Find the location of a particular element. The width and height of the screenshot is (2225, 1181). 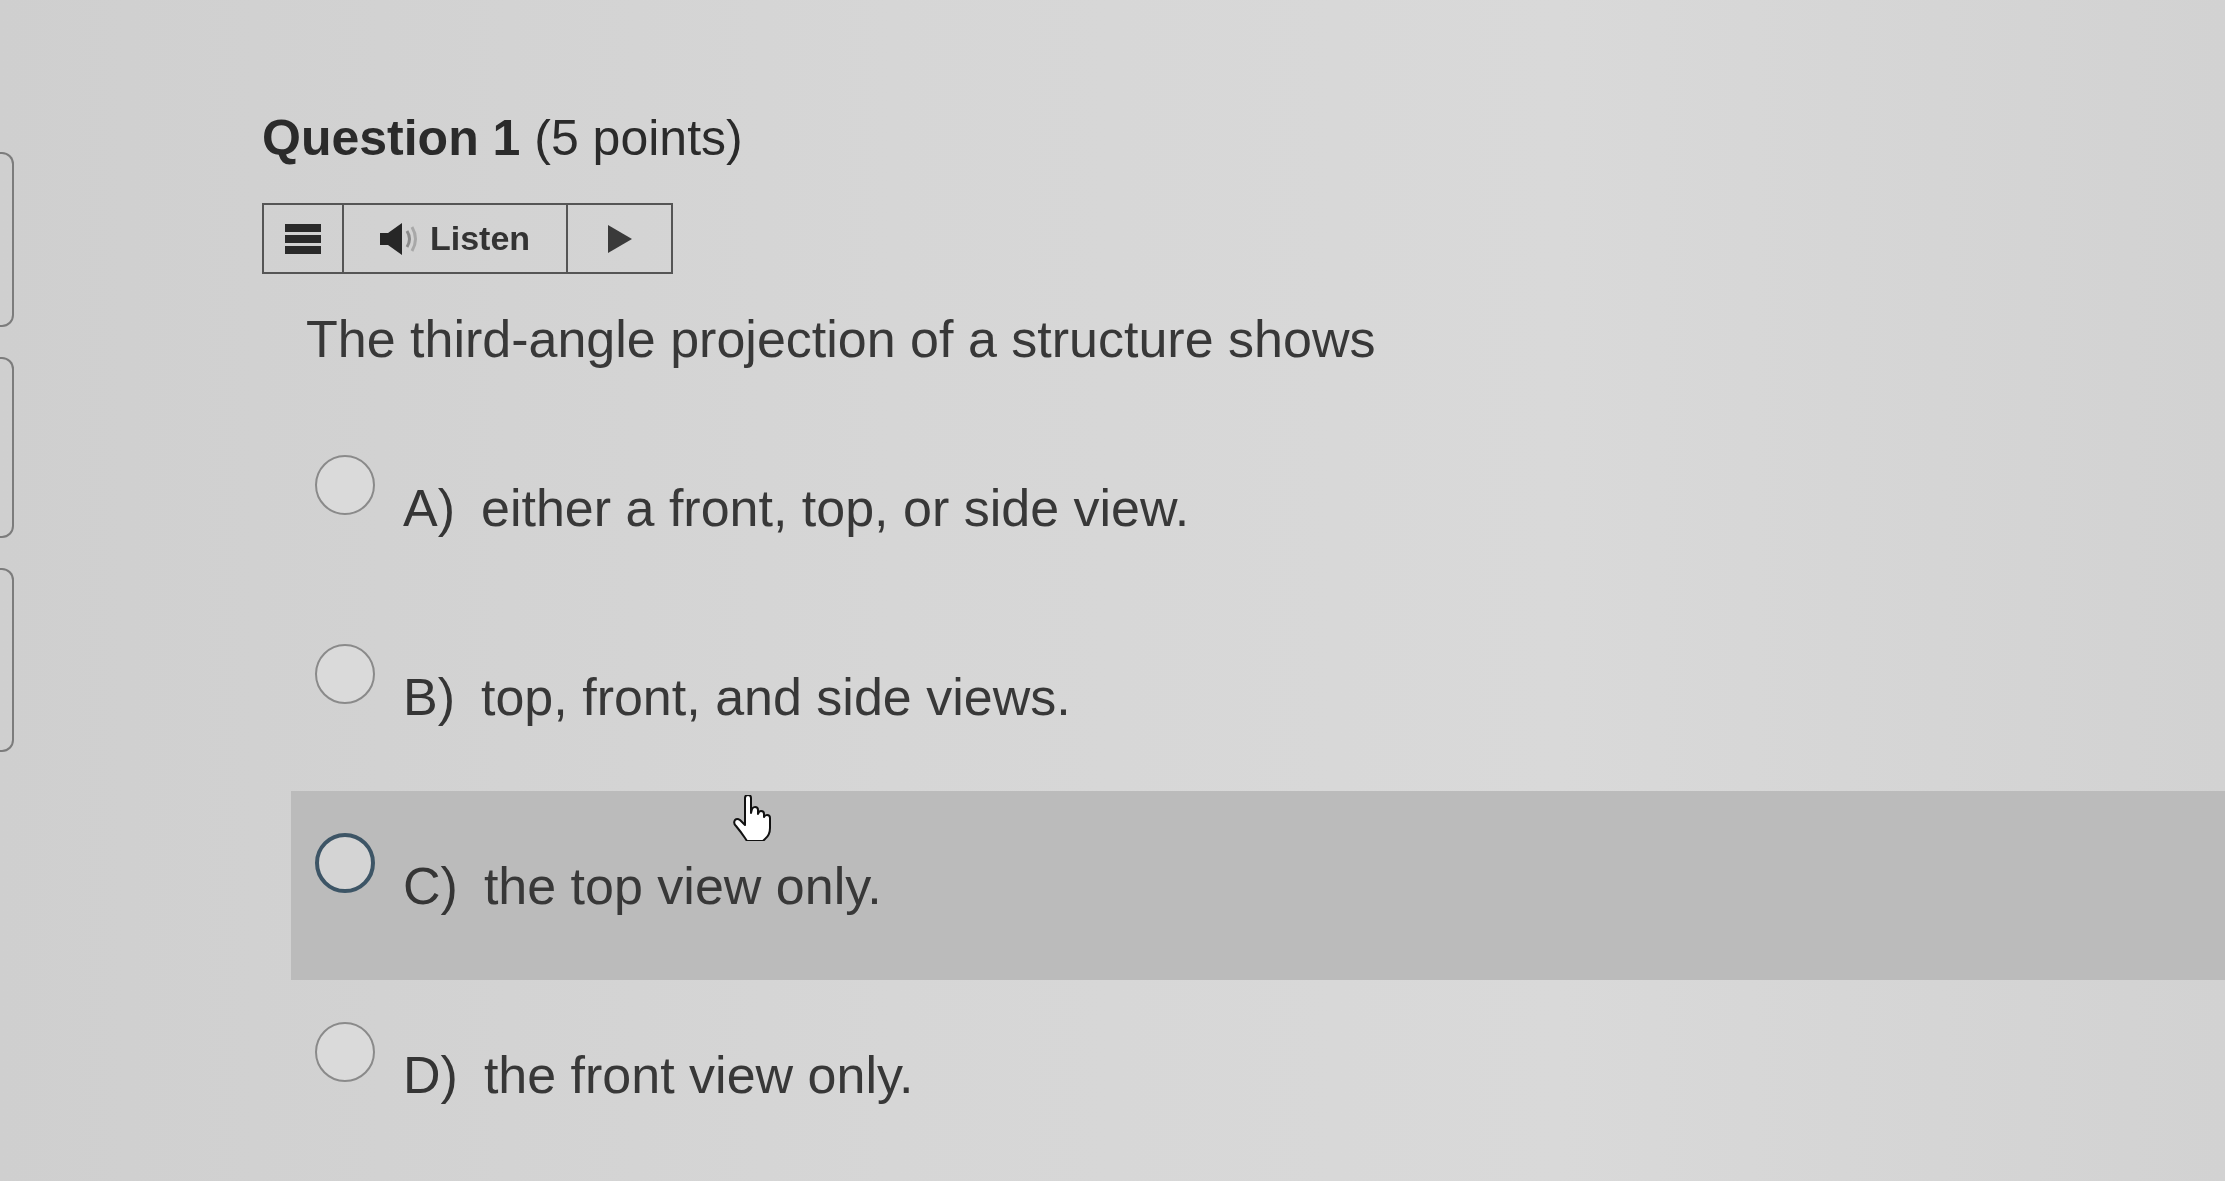

option-text: either a front, top, or side view. is located at coordinates (835, 507).